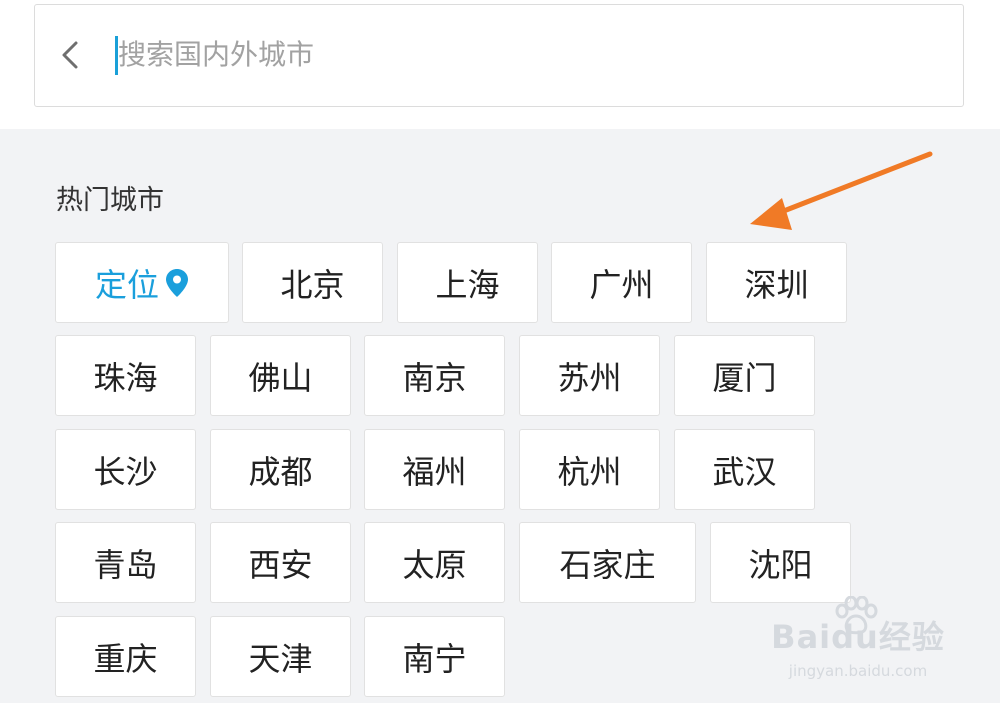 The width and height of the screenshot is (1000, 703). I want to click on search-input, so click(528, 54).